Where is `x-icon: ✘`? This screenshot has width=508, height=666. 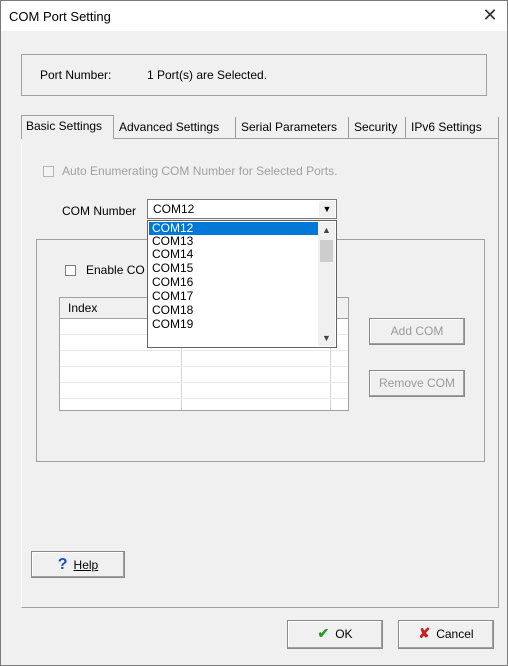
x-icon: ✘ is located at coordinates (424, 633).